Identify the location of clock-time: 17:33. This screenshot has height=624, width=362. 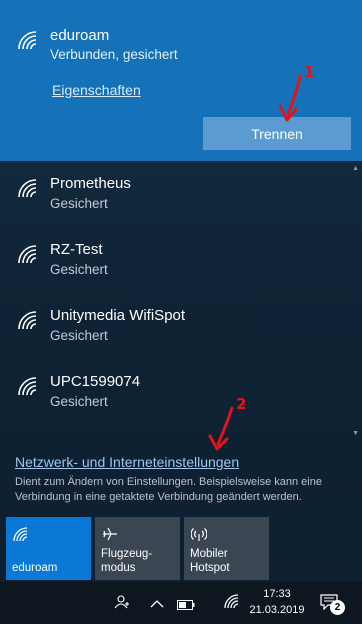
(277, 594).